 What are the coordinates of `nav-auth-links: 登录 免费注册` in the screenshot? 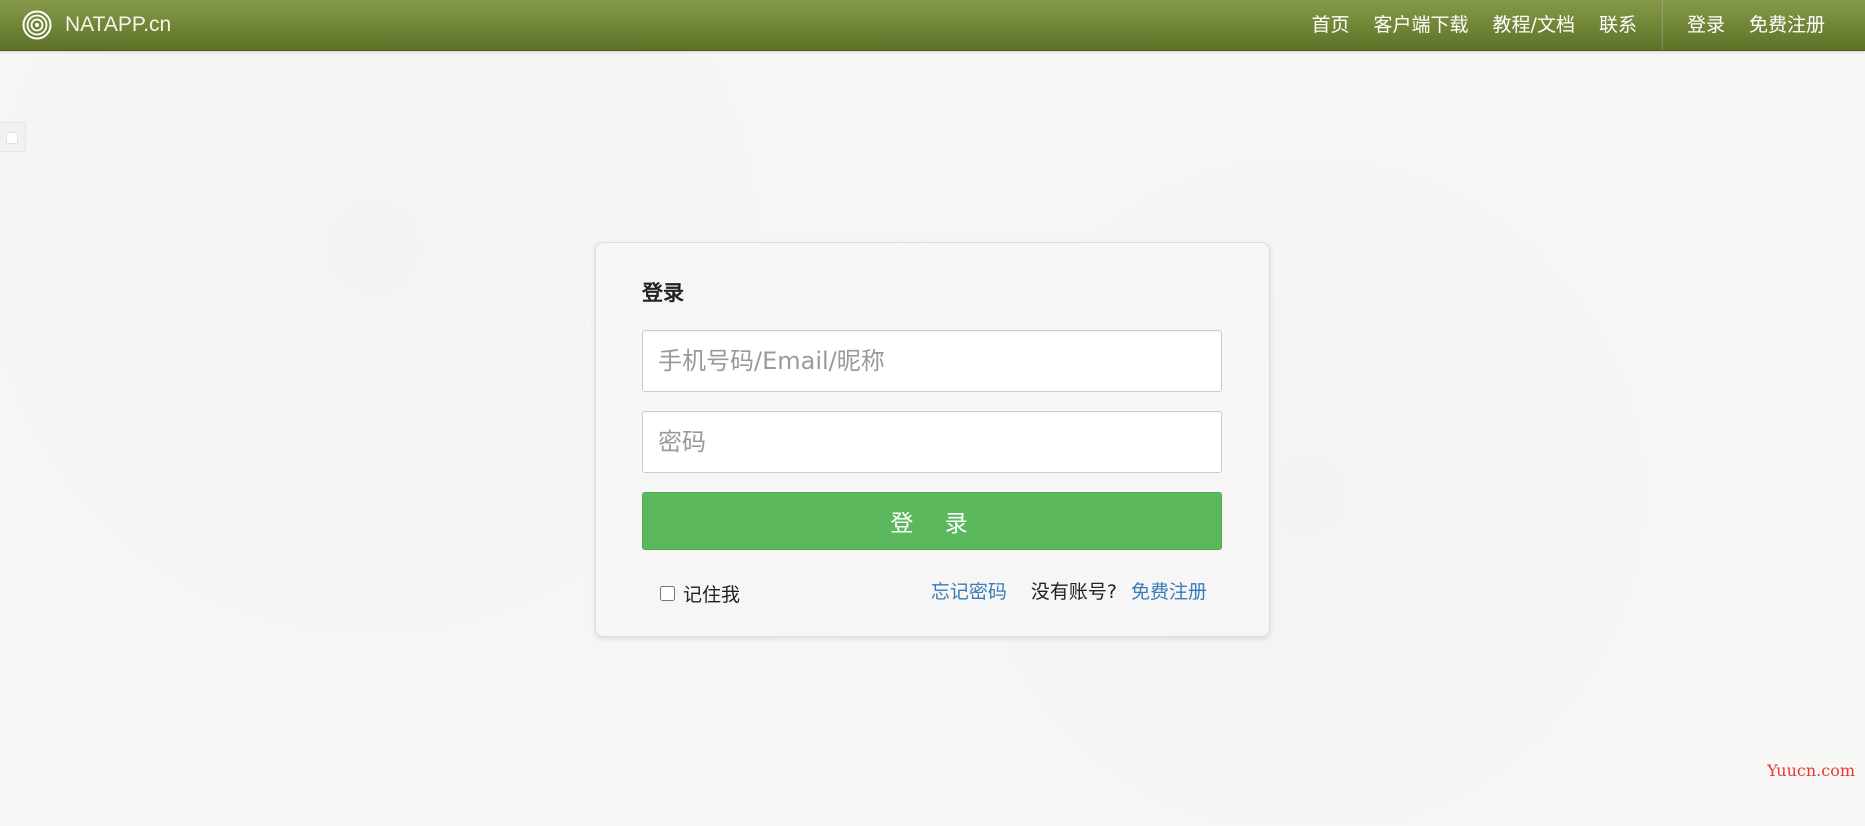 It's located at (1756, 25).